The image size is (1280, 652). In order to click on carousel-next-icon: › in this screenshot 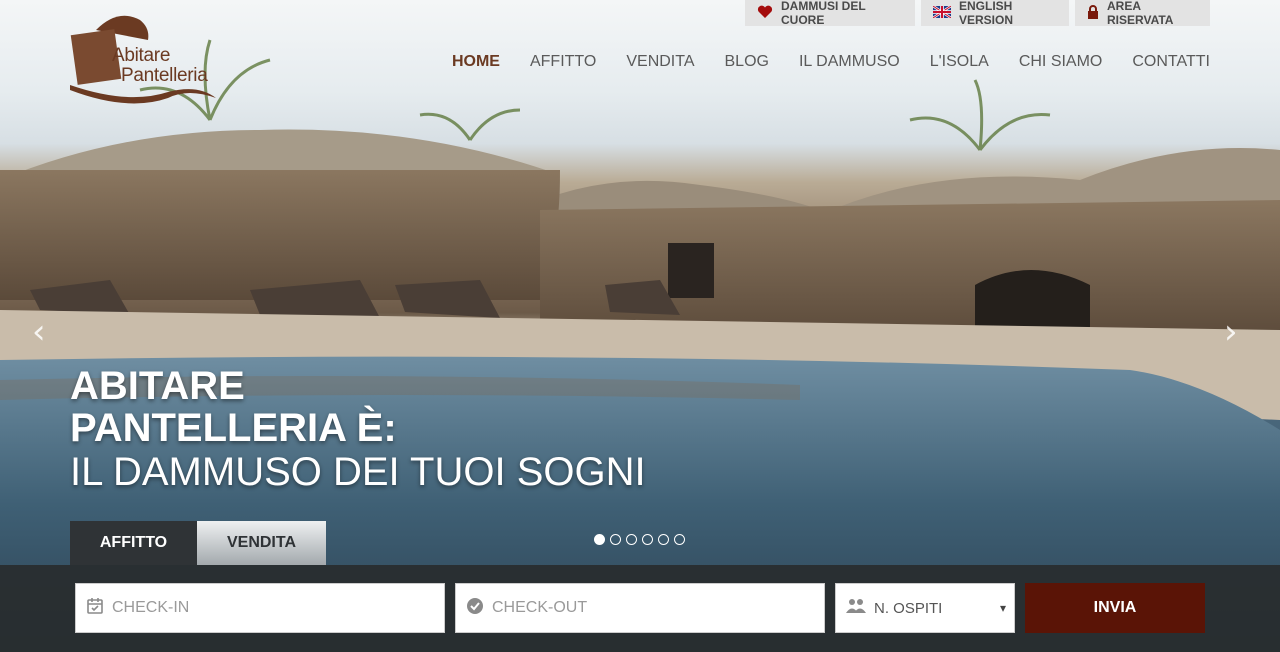, I will do `click(1231, 332)`.